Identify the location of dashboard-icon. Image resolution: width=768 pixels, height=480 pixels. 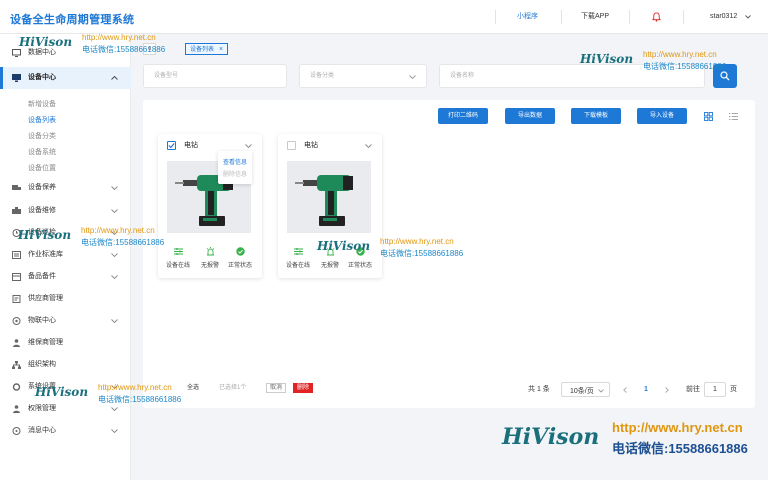
(16, 53).